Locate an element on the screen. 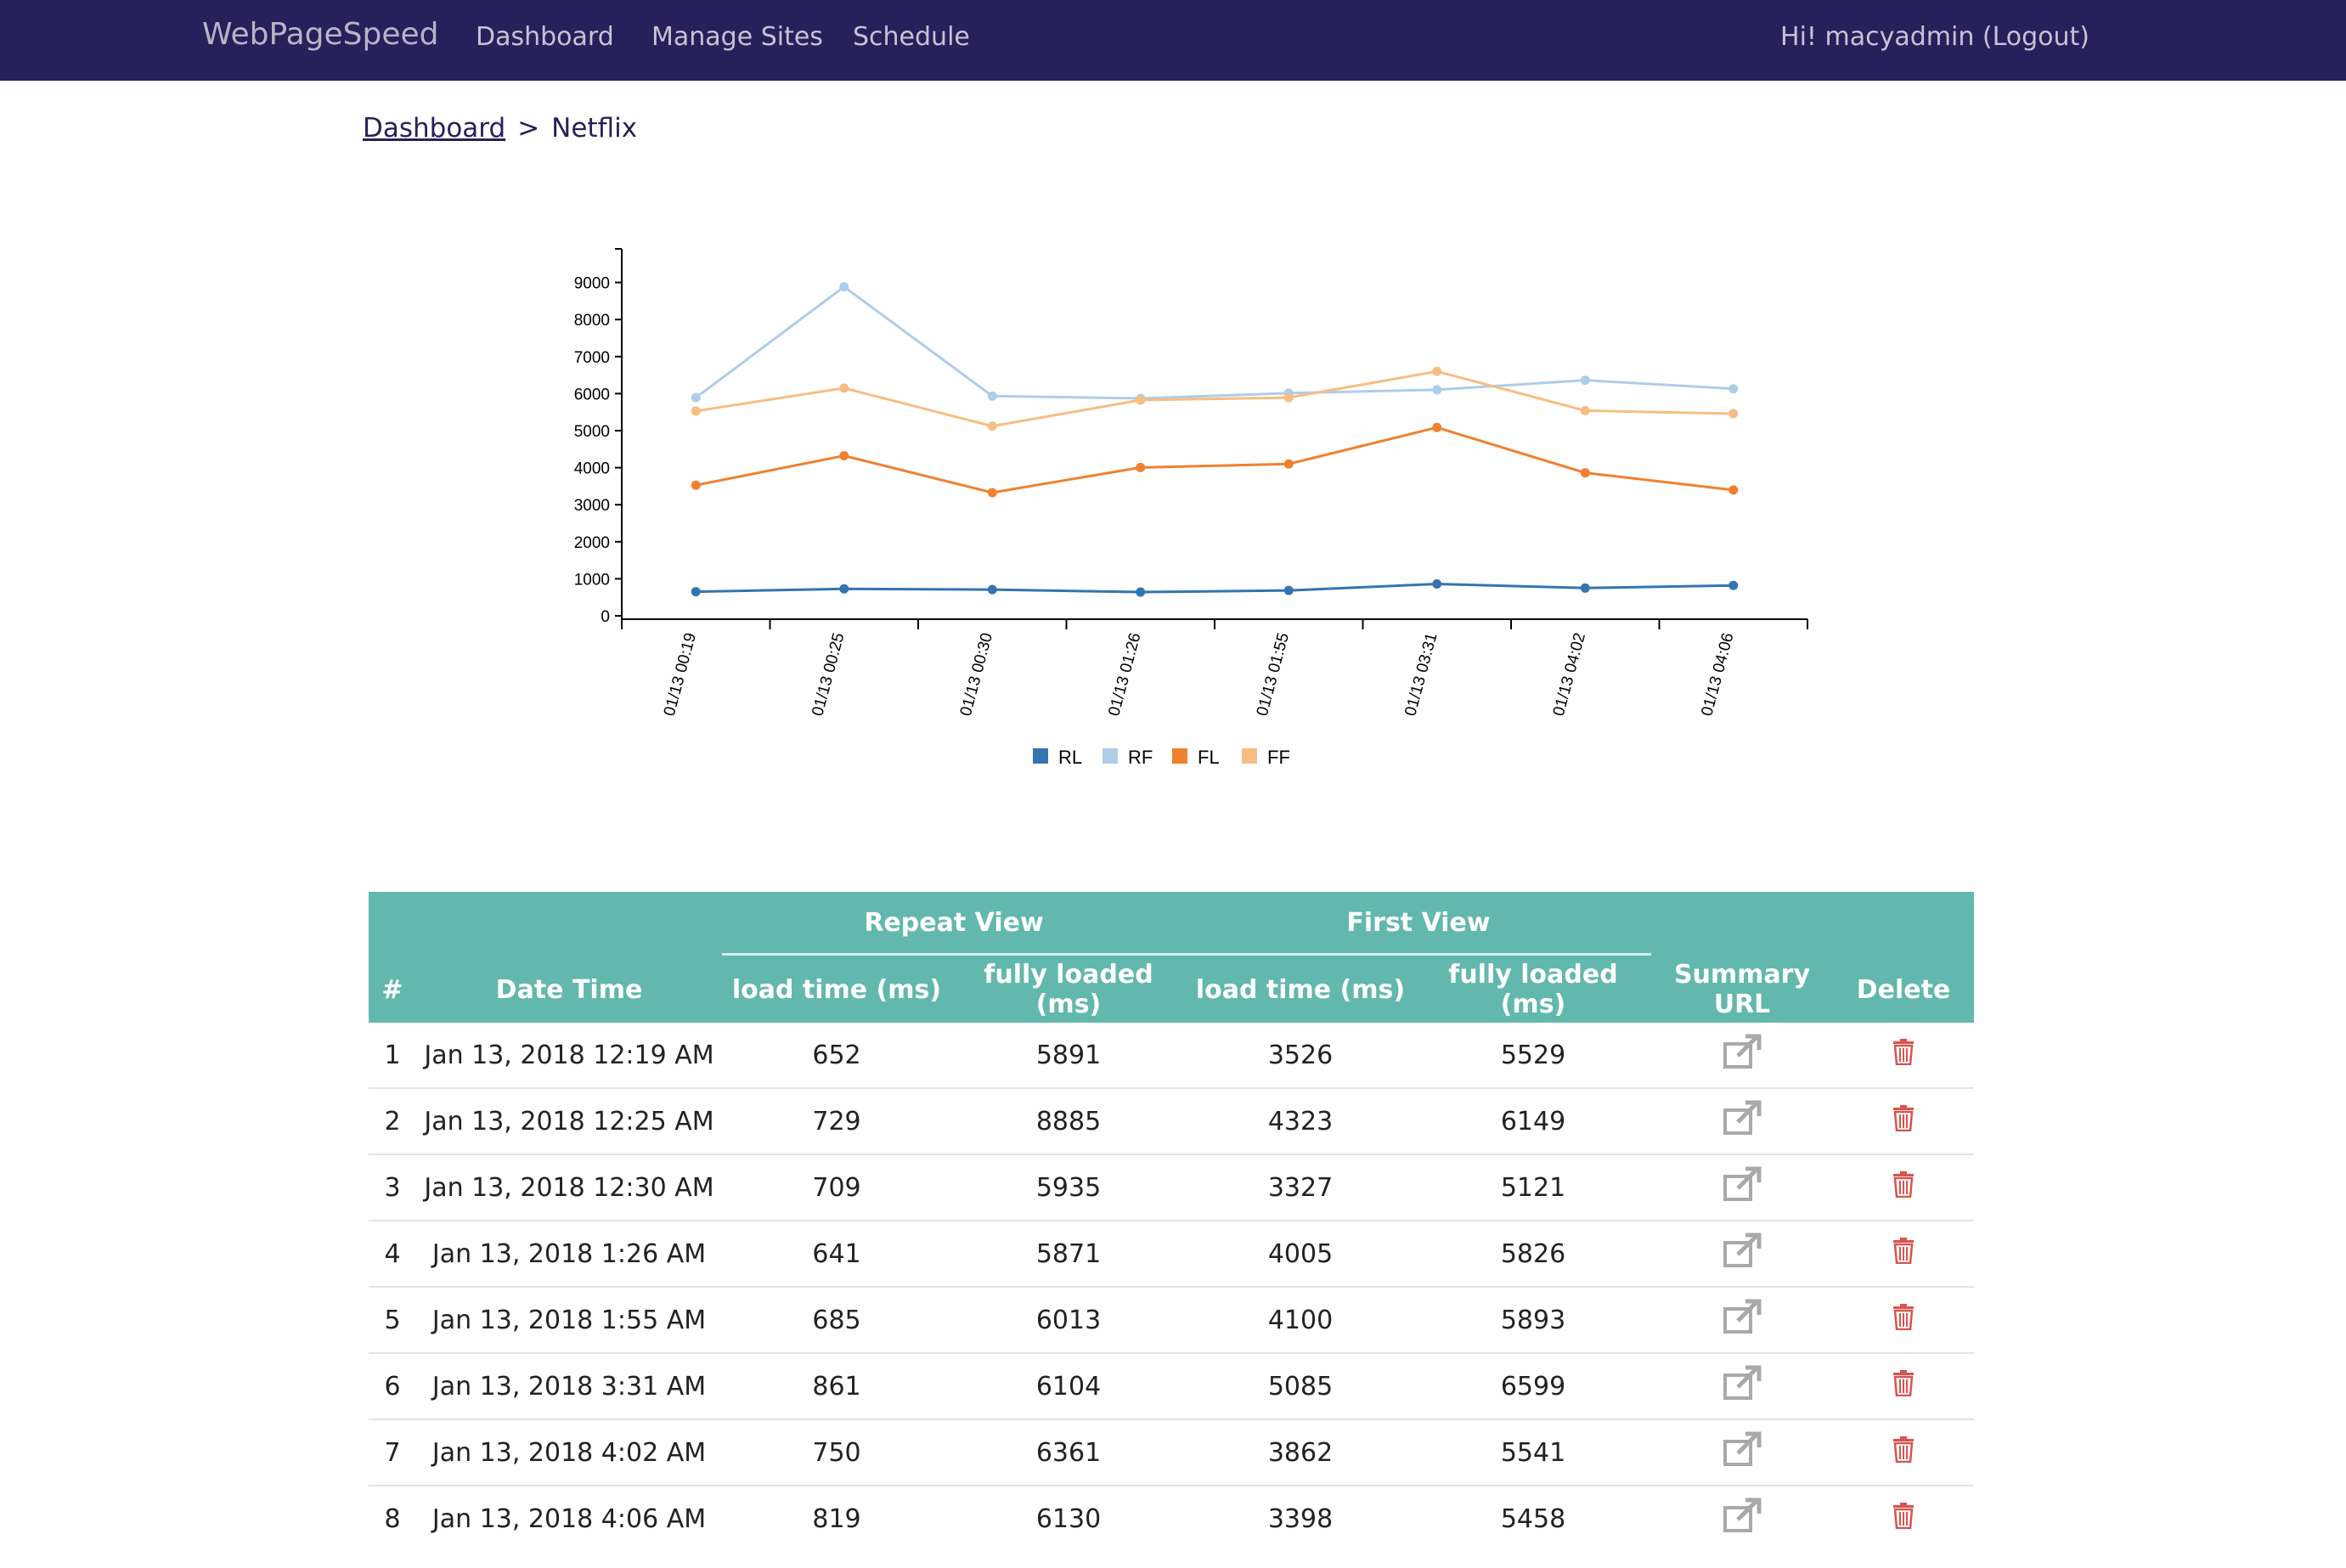 The width and height of the screenshot is (2346, 1568). col-header-summary-url: Summary URL is located at coordinates (1742, 990).